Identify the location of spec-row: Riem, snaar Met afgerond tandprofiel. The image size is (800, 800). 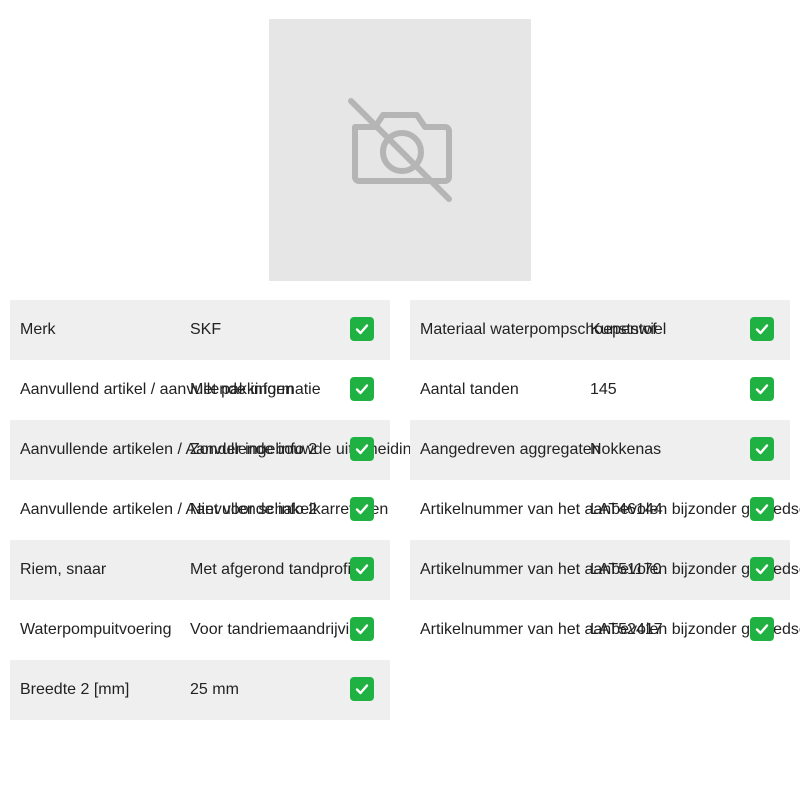
(200, 570).